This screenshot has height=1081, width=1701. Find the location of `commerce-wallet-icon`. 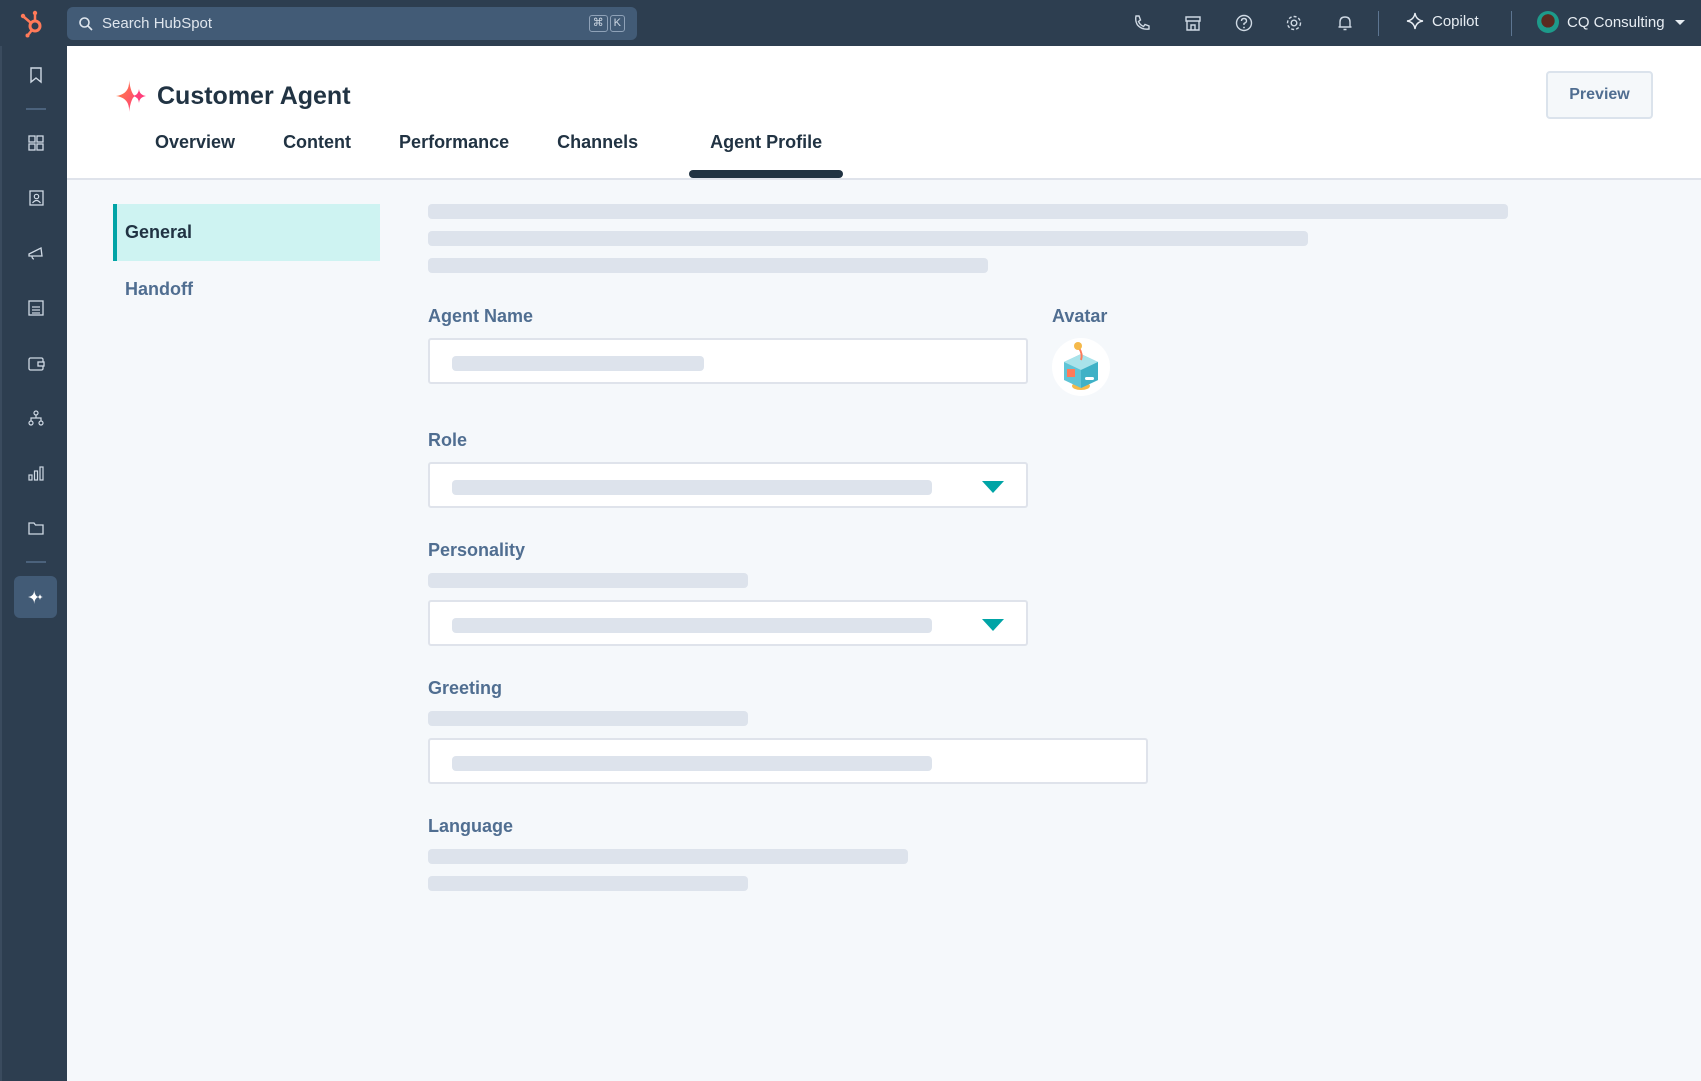

commerce-wallet-icon is located at coordinates (36, 363).